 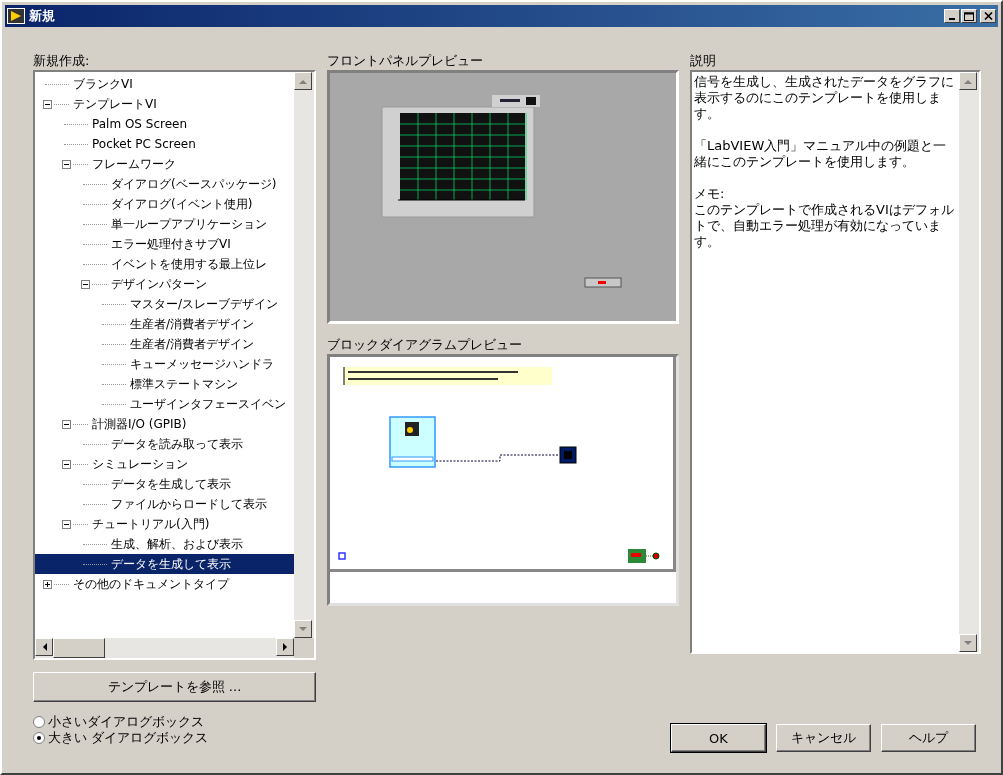 What do you see at coordinates (79, 648) in the screenshot?
I see `scroll-thumb` at bounding box center [79, 648].